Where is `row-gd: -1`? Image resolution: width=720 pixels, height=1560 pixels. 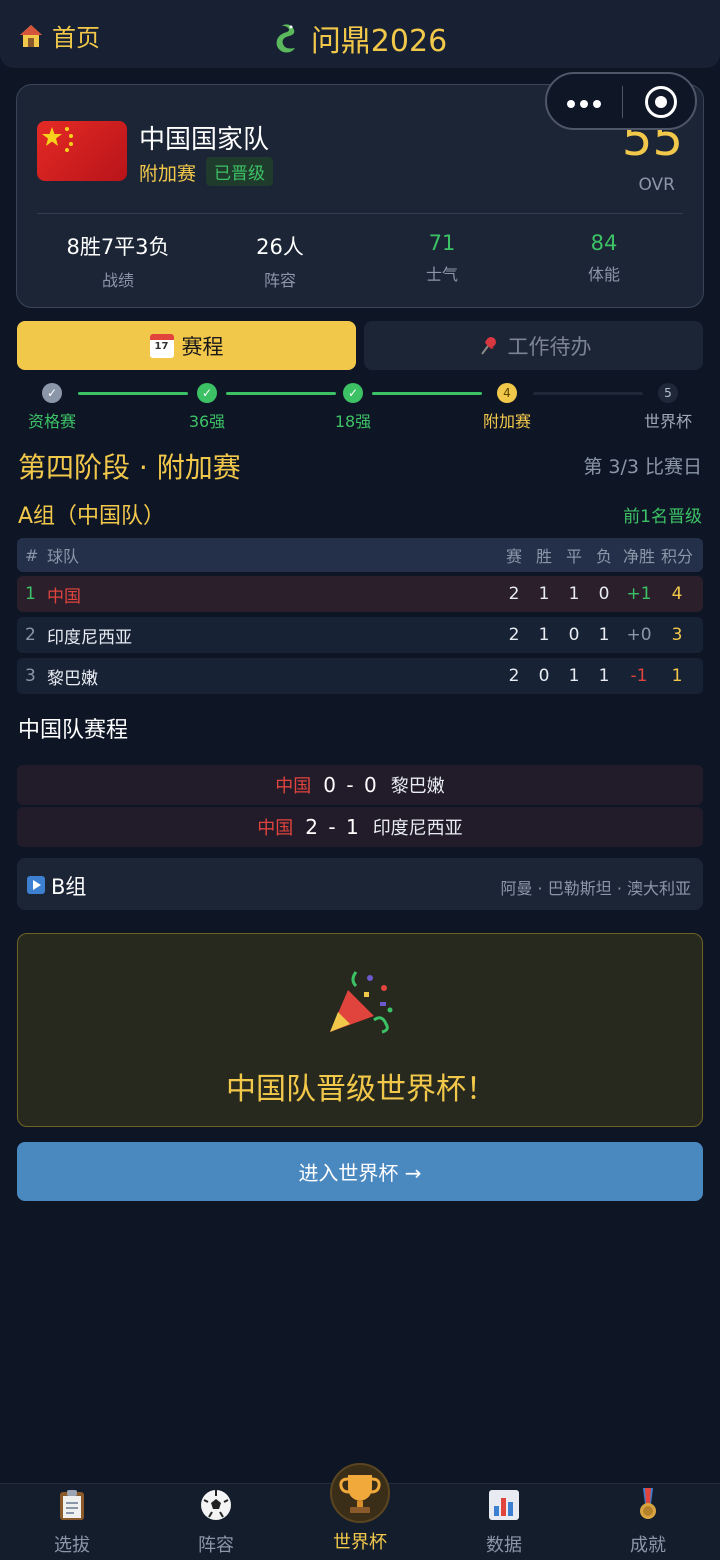
row-gd: -1 is located at coordinates (639, 676).